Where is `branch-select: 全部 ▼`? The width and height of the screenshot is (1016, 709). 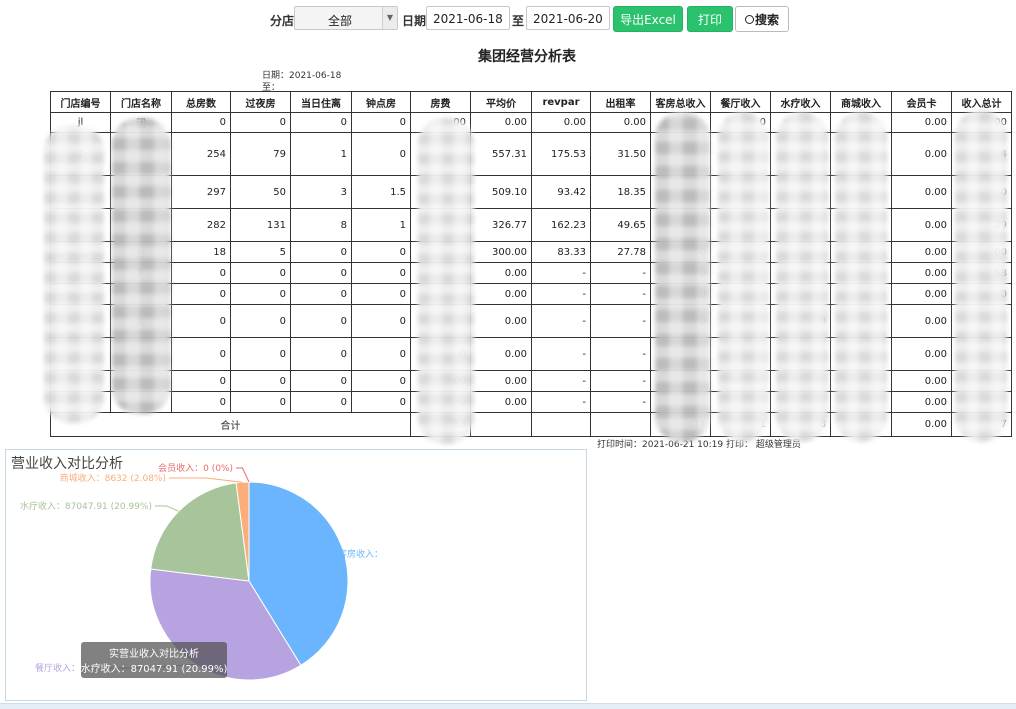
branch-select: 全部 ▼ is located at coordinates (346, 18).